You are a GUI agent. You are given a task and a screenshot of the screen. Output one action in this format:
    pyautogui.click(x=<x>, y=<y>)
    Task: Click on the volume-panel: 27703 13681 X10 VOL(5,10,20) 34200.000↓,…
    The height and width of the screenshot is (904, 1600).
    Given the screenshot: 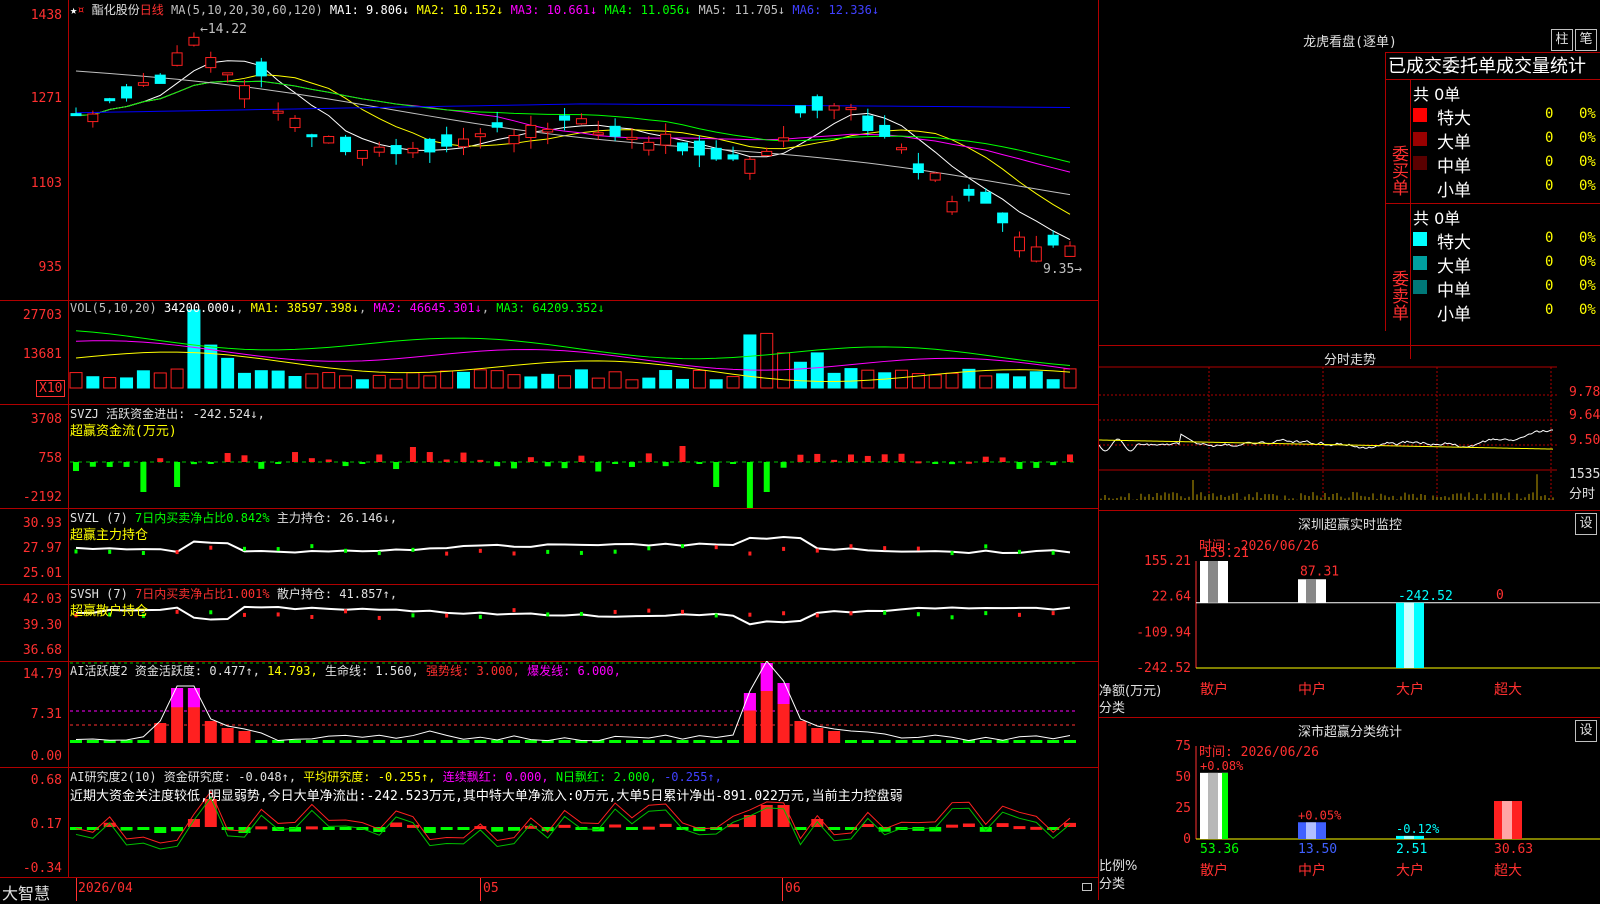 What is the action you would take?
    pyautogui.click(x=549, y=352)
    